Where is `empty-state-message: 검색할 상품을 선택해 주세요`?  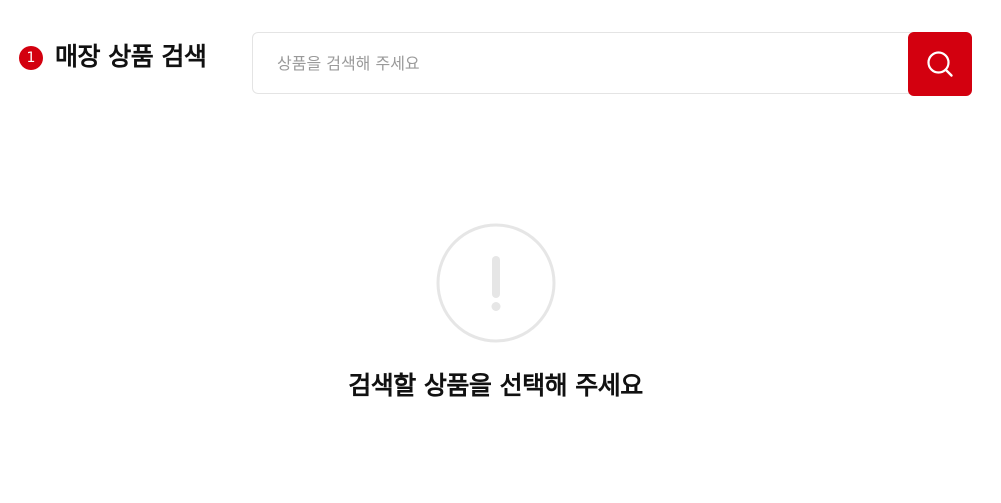
empty-state-message: 검색할 상품을 선택해 주세요 is located at coordinates (495, 385).